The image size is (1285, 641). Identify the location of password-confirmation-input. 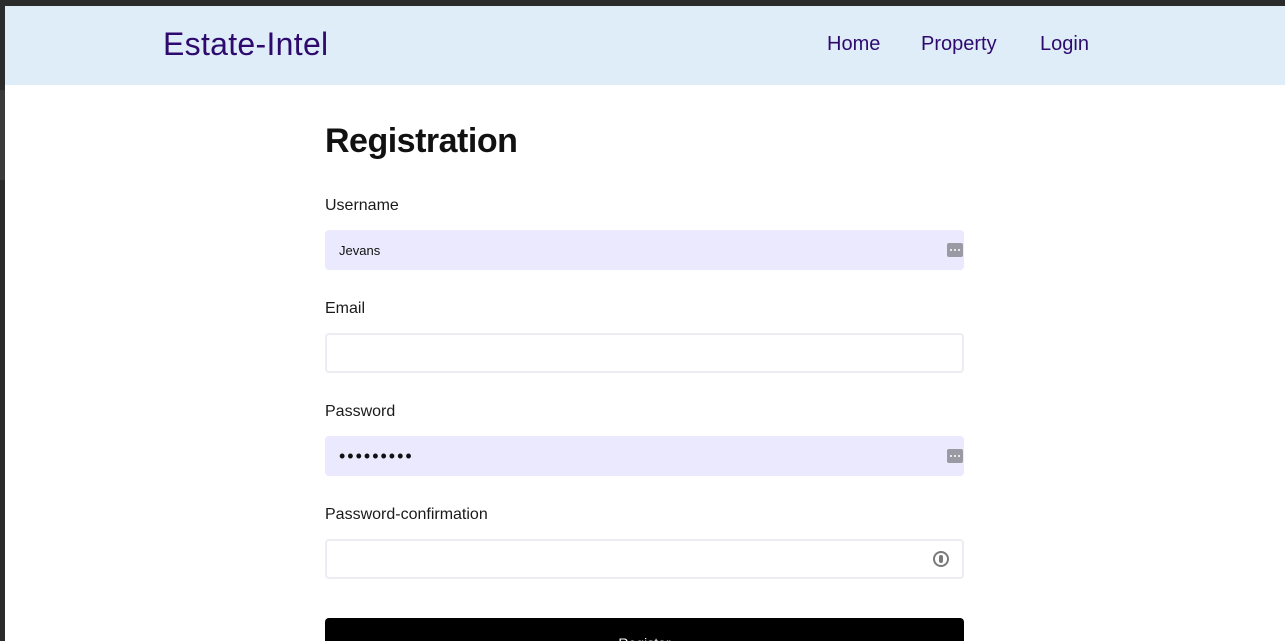
(644, 559).